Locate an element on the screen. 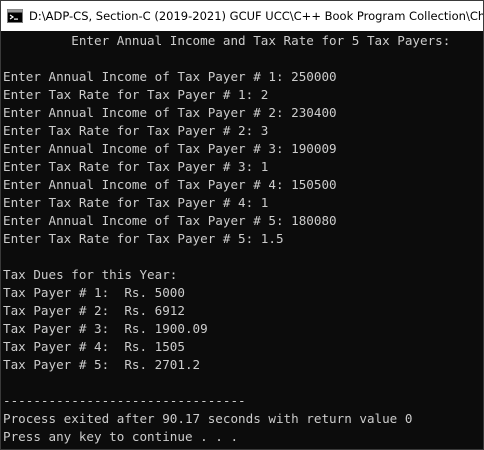  console-line: Tax Payer # 1: Rs. 5000 is located at coordinates (94, 292).